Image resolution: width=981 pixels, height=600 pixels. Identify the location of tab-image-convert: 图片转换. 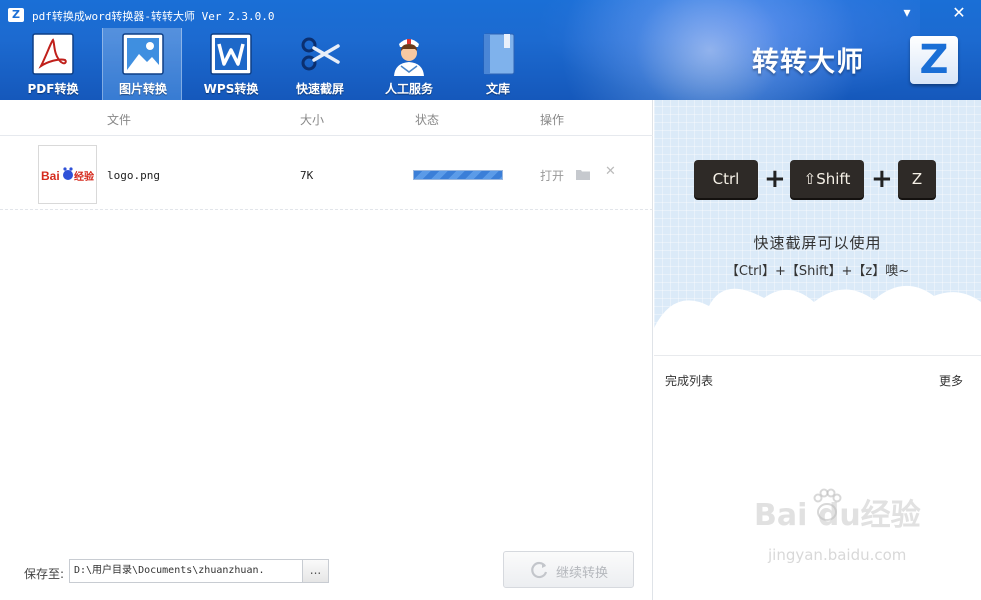
(142, 64).